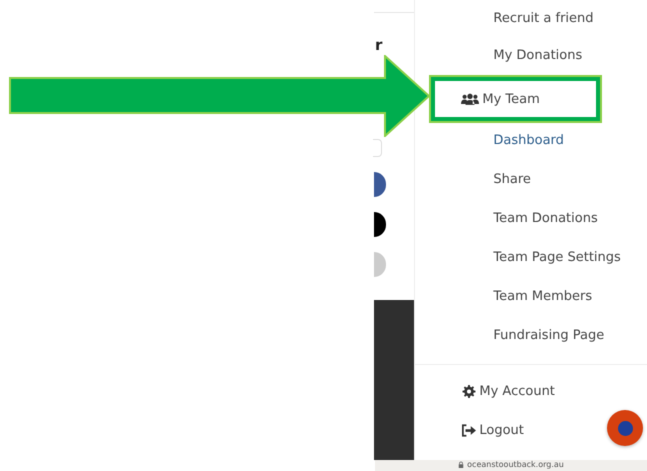 The image size is (647, 471). Describe the element at coordinates (470, 99) in the screenshot. I see `users-icon` at that location.